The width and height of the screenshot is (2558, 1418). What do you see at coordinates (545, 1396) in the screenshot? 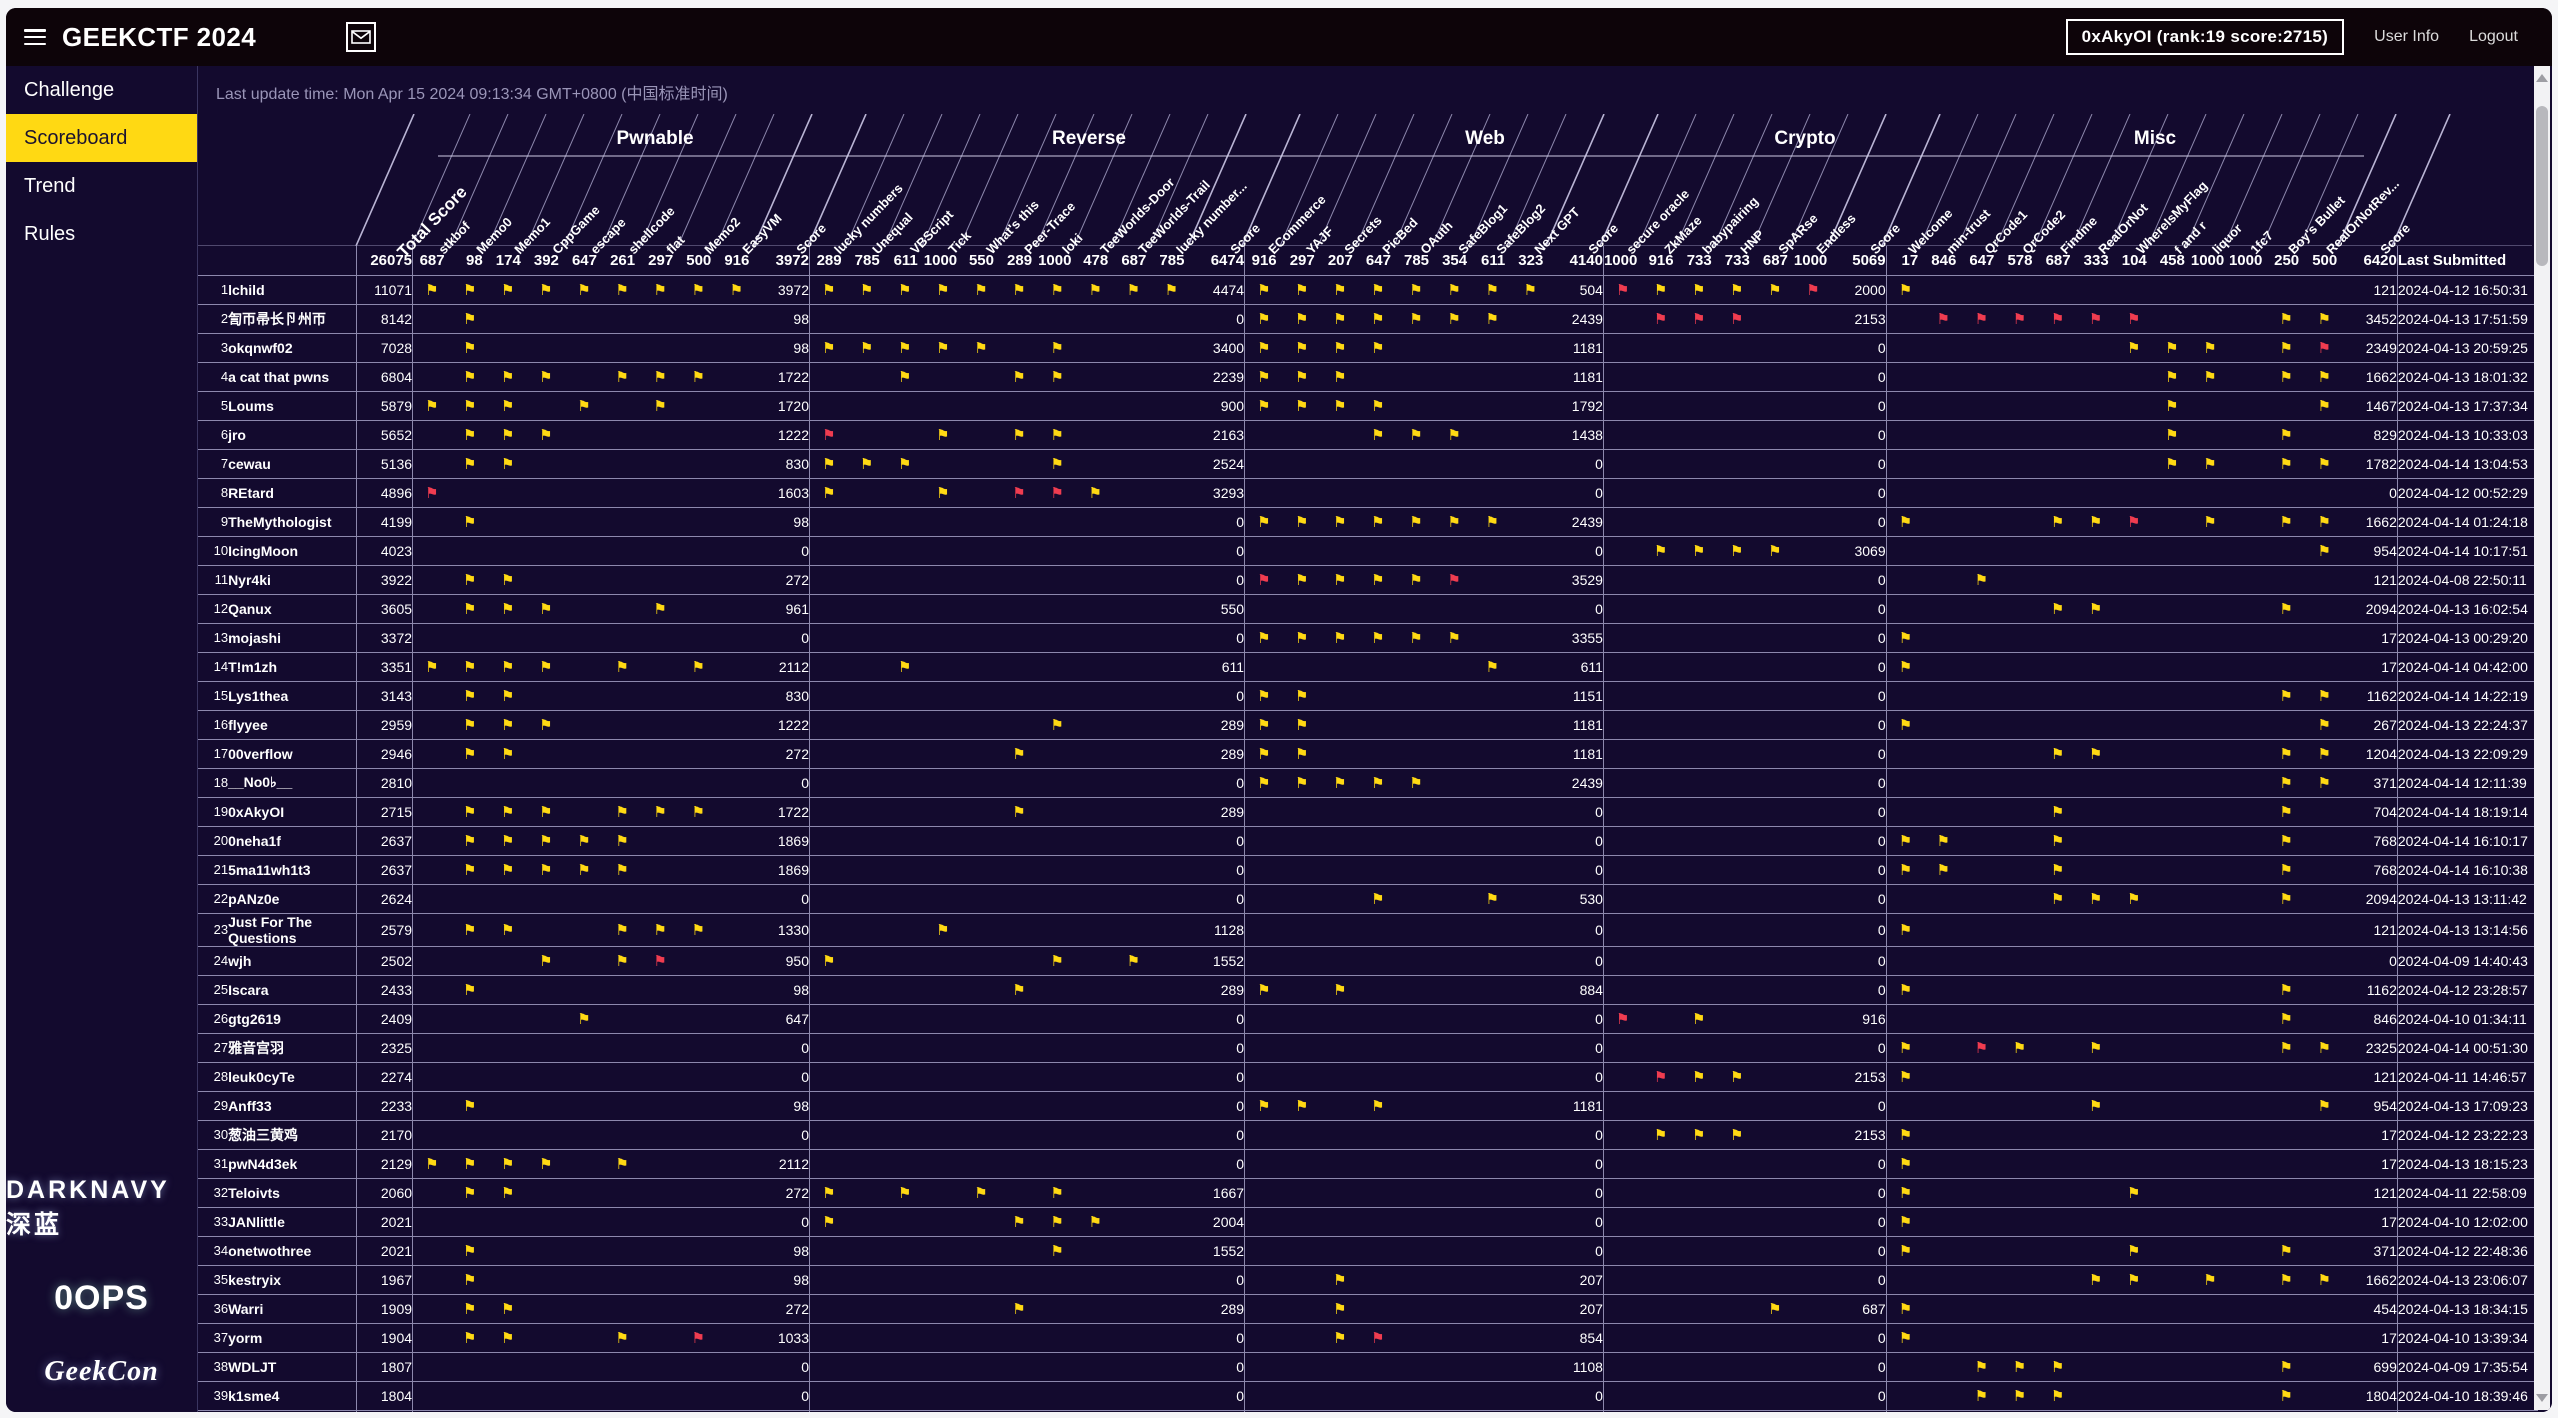
I see `row-challenge-cell-p3` at bounding box center [545, 1396].